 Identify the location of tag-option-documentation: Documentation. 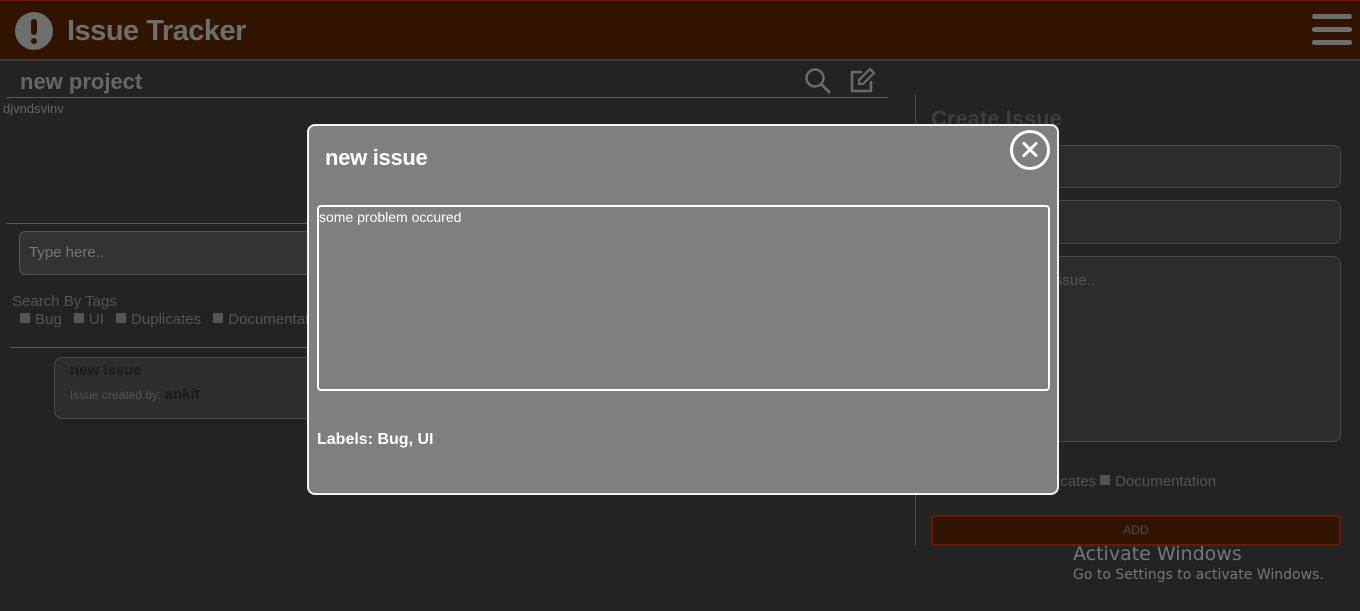
(1166, 481).